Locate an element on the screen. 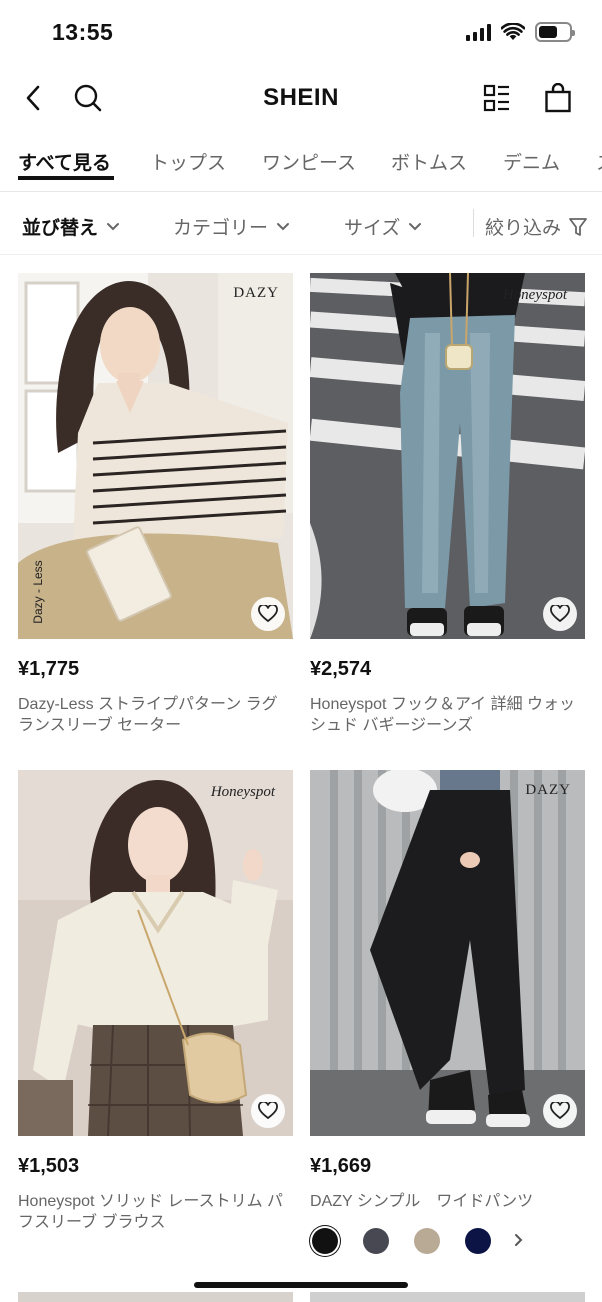  view-toggle-button is located at coordinates (497, 98).